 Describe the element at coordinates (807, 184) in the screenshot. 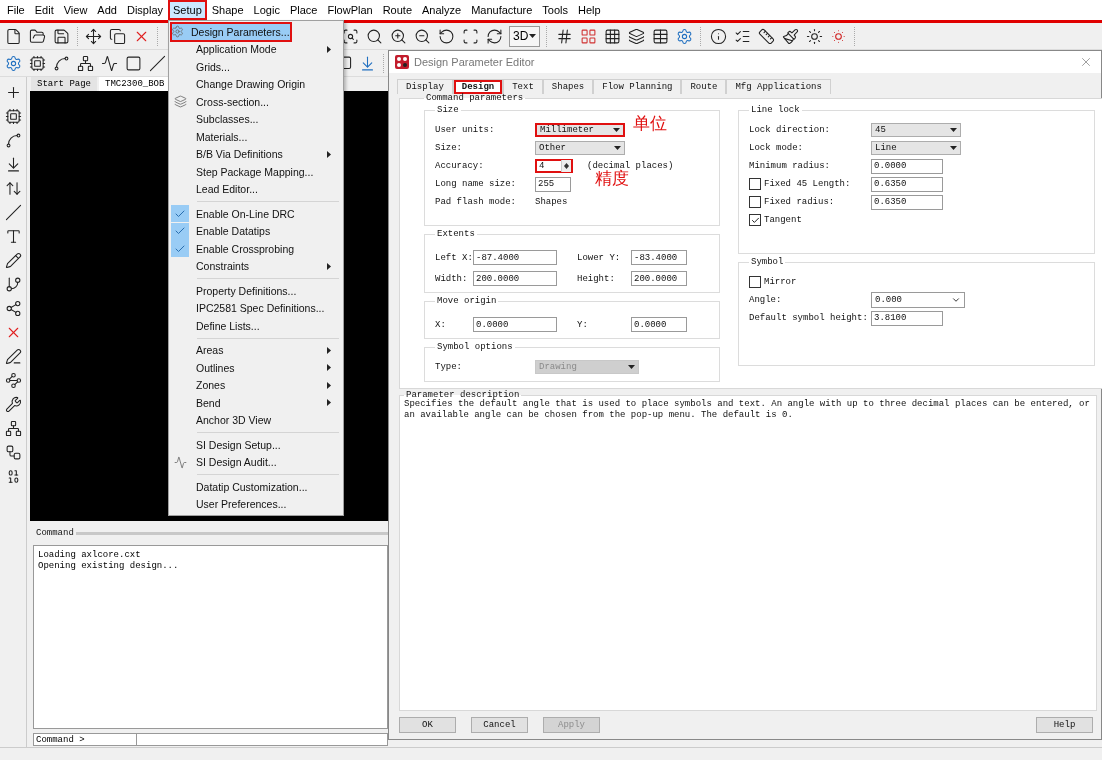

I see `checkbox-label: Fixed 45 Length:` at that location.